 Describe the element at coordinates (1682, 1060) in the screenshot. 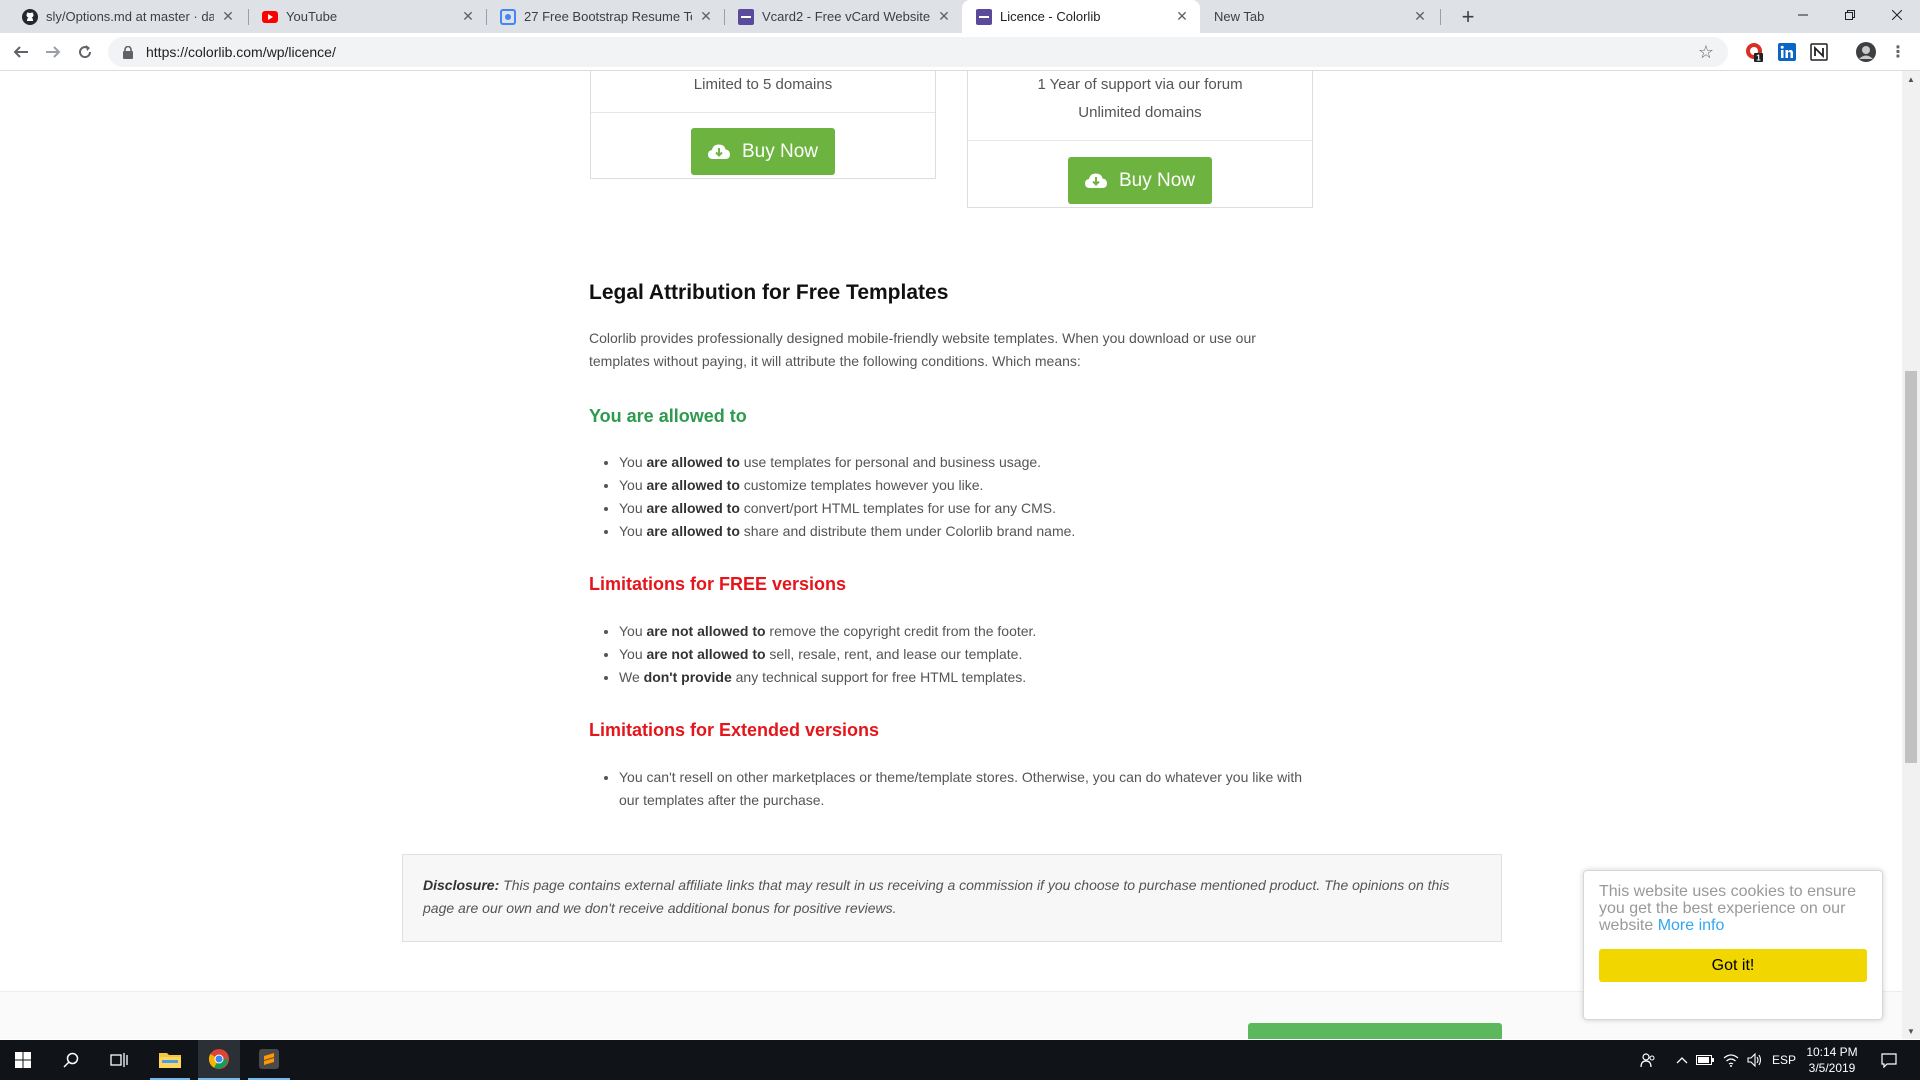

I see `tray-chevron-up-icon` at that location.